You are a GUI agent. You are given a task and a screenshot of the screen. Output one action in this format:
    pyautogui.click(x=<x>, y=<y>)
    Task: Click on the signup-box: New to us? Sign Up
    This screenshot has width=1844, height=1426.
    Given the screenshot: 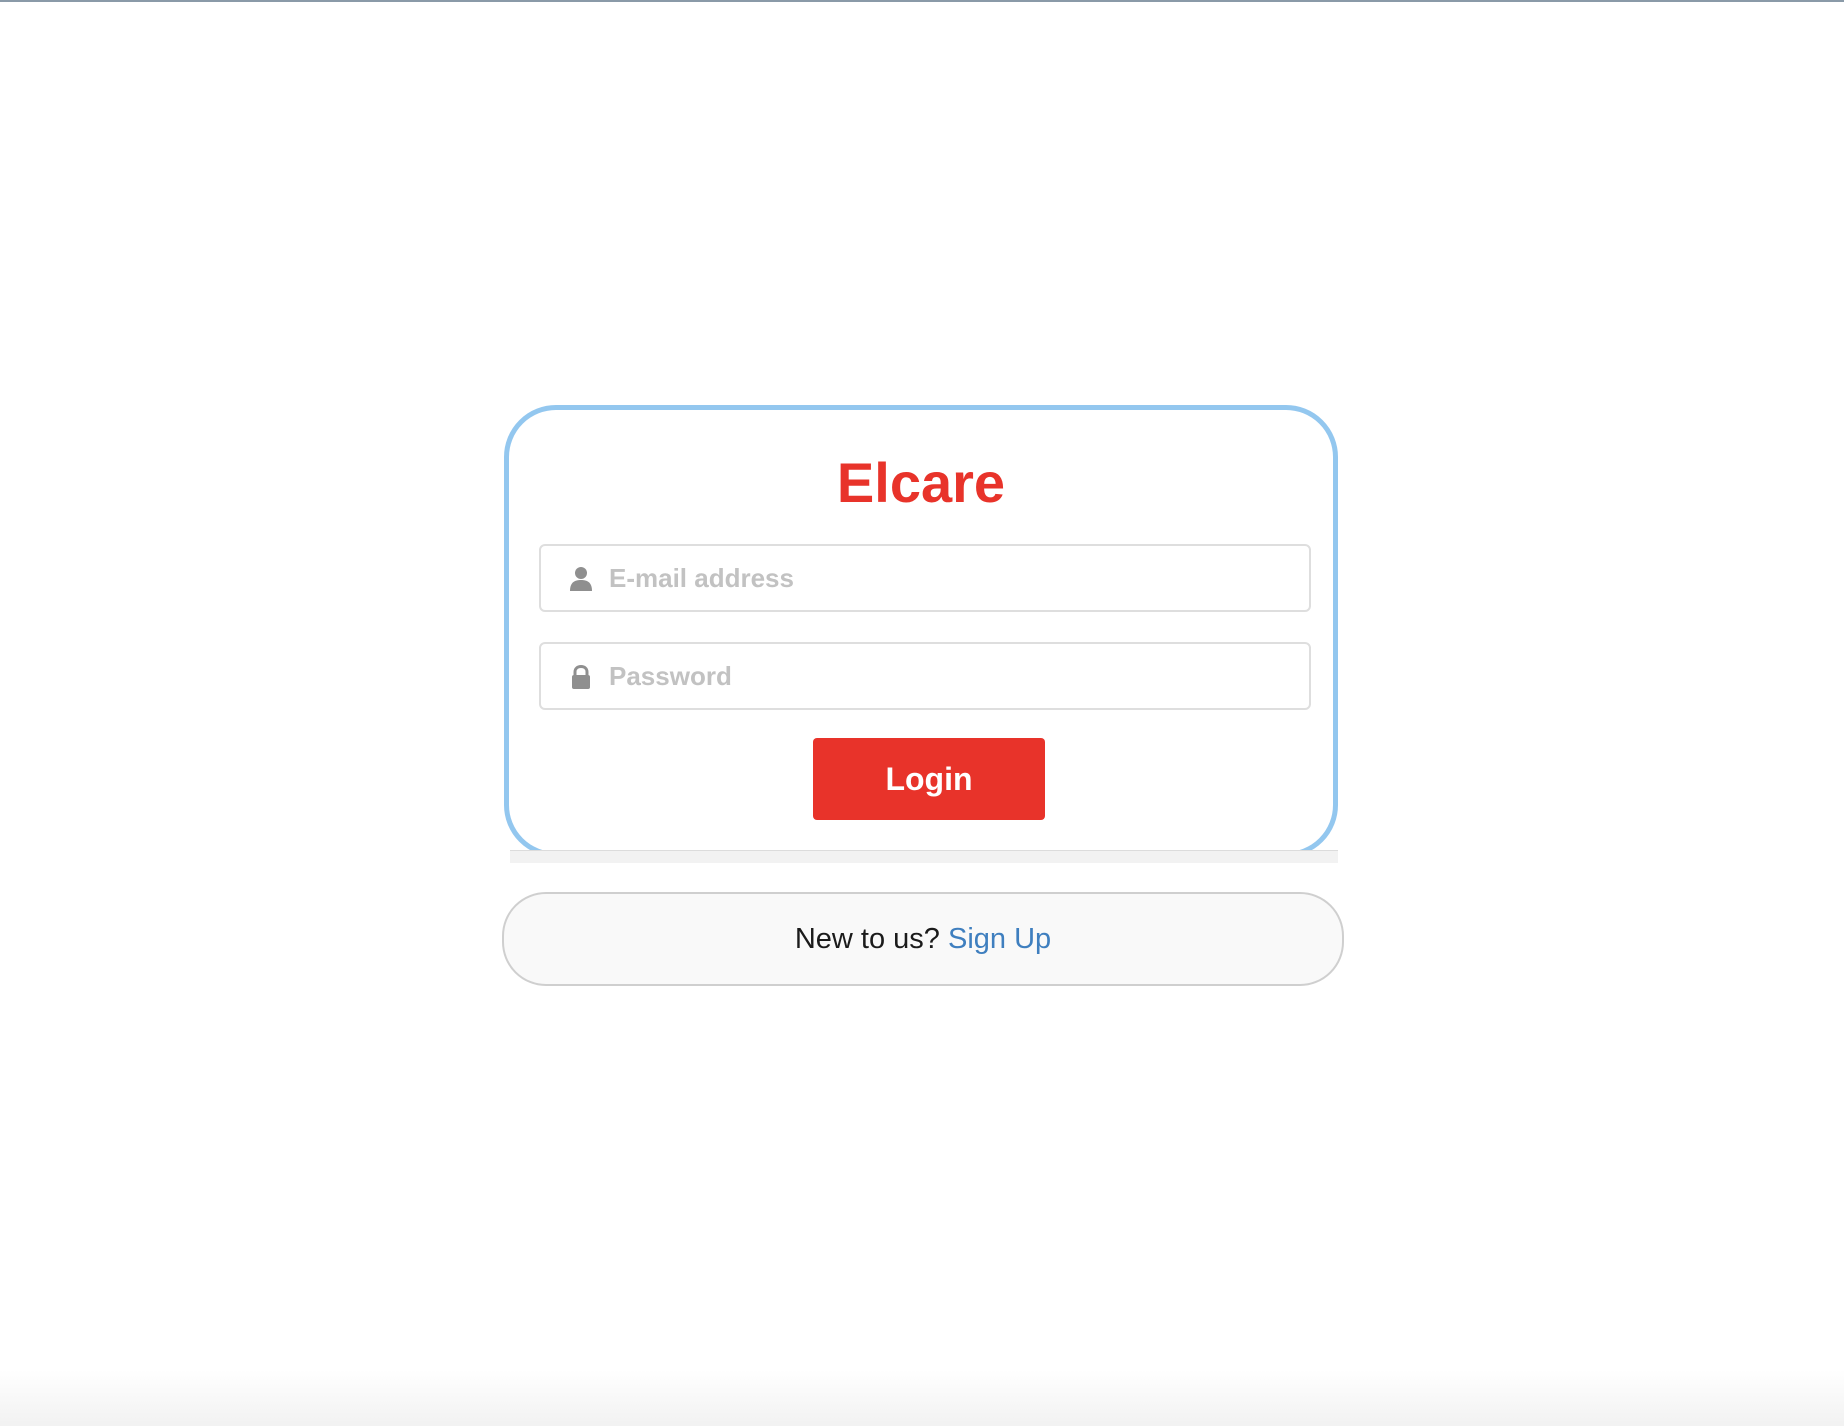 What is the action you would take?
    pyautogui.click(x=923, y=939)
    